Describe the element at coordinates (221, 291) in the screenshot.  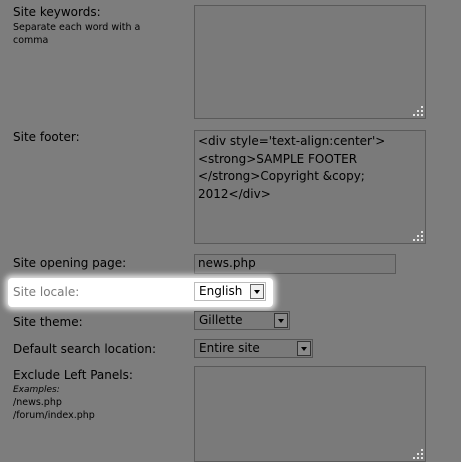
I see `site-locale-value: English` at that location.